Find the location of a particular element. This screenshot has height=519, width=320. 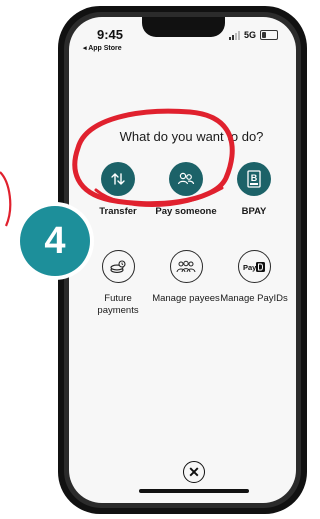

future-payments-option: Future payments is located at coordinates (118, 283).